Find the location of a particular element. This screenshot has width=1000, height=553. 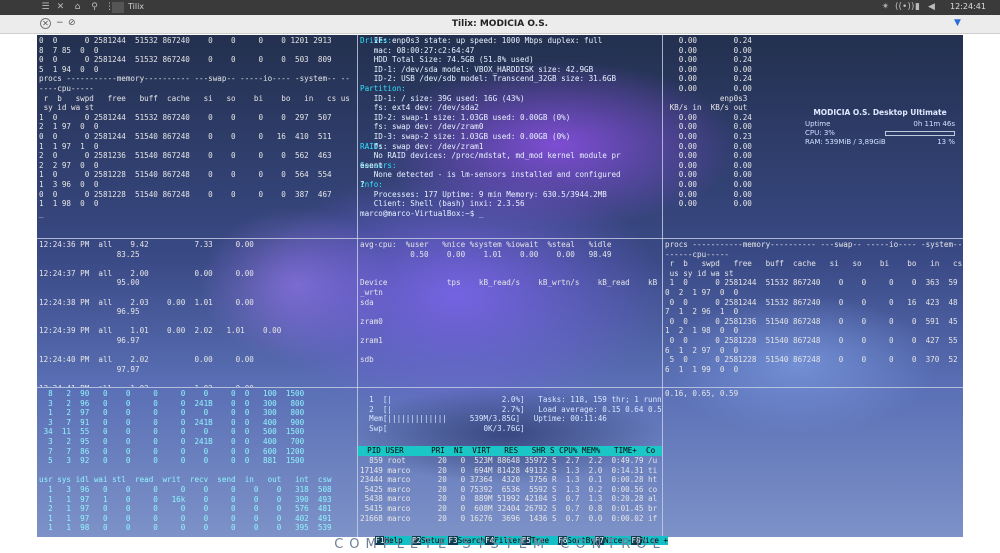

cpu-bar is located at coordinates (920, 133).